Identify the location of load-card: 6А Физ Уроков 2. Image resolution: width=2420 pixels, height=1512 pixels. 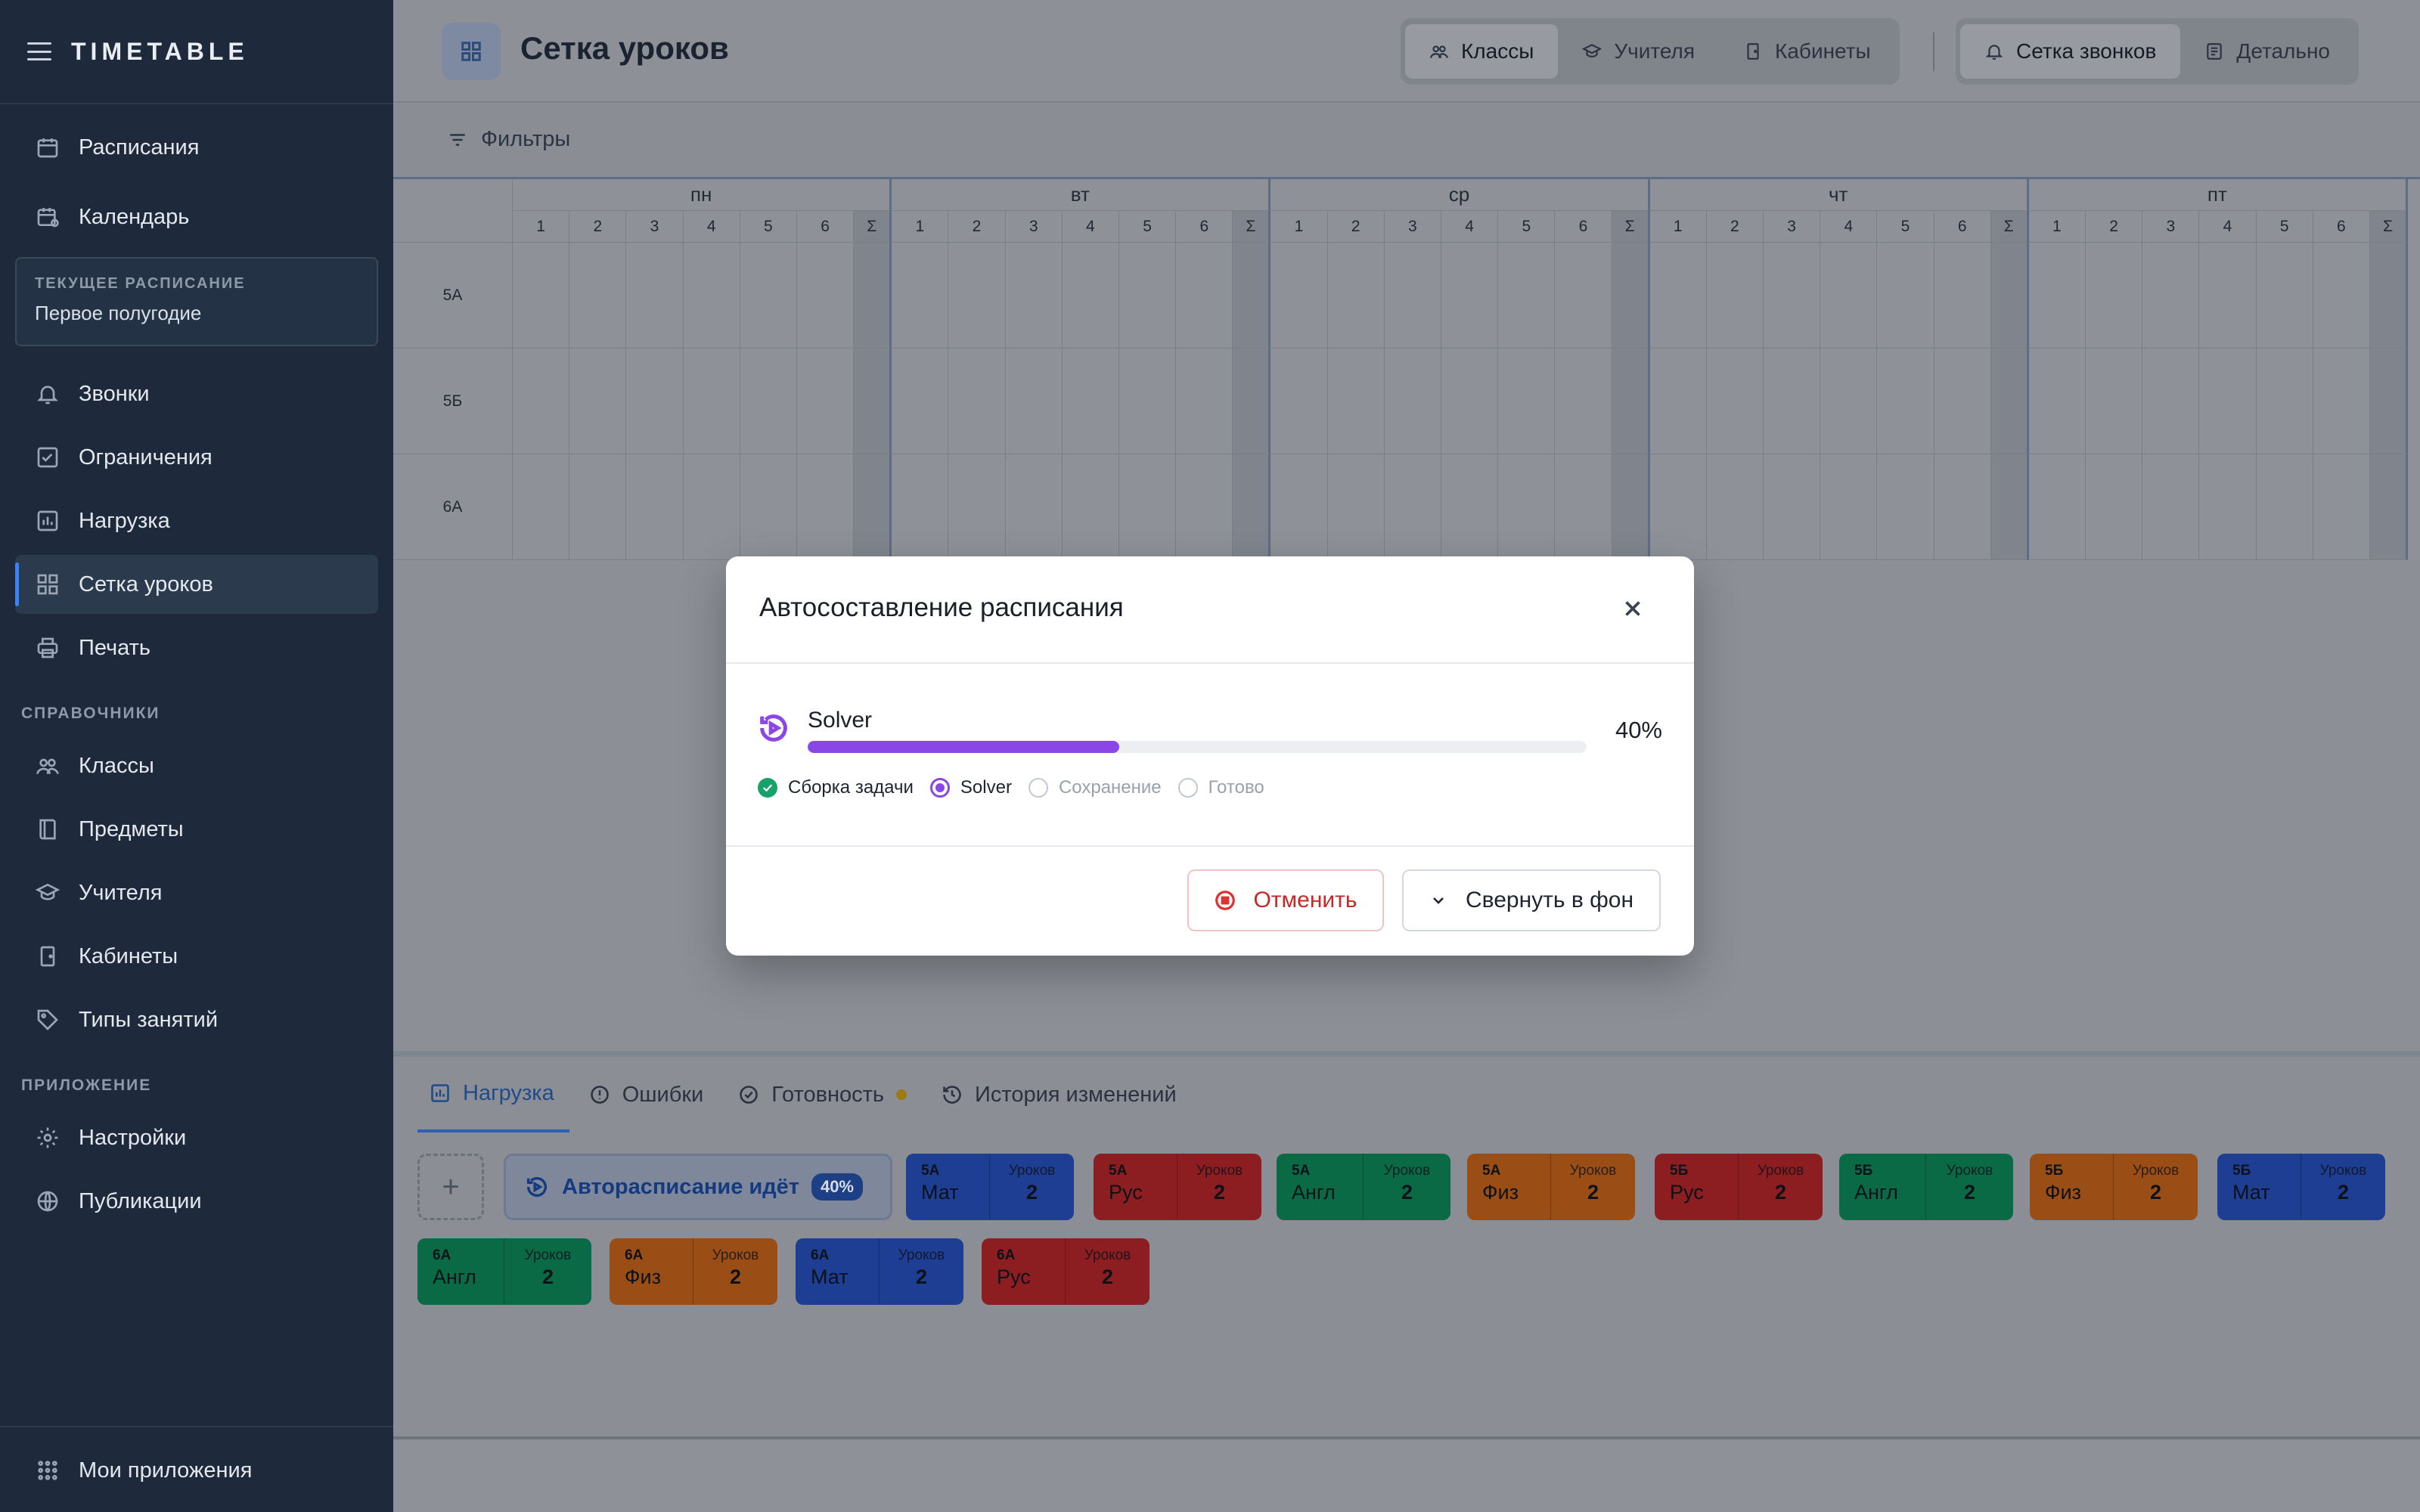
(693, 1271).